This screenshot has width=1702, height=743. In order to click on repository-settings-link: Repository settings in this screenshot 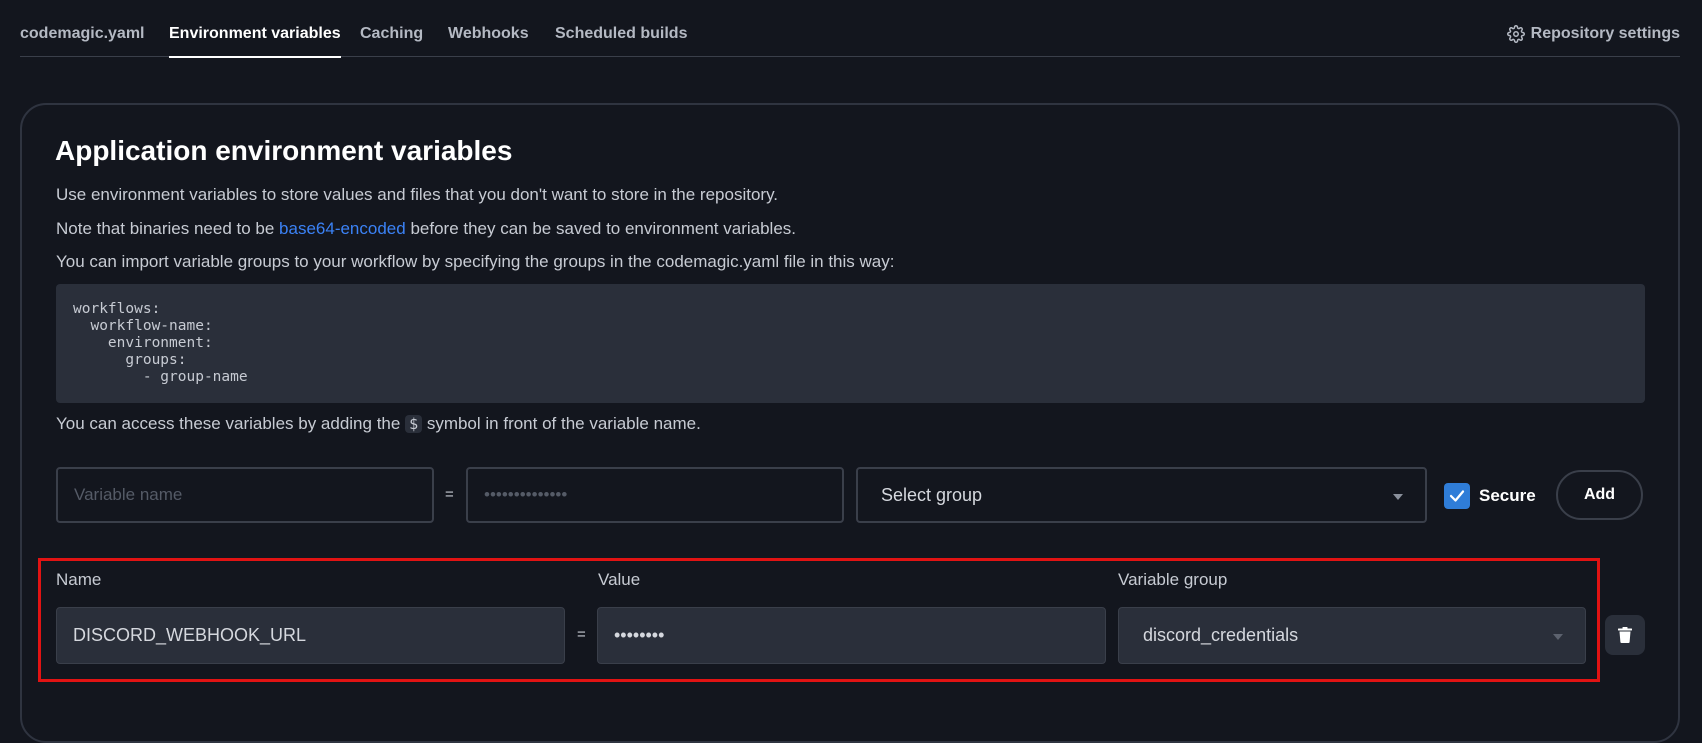, I will do `click(1593, 34)`.